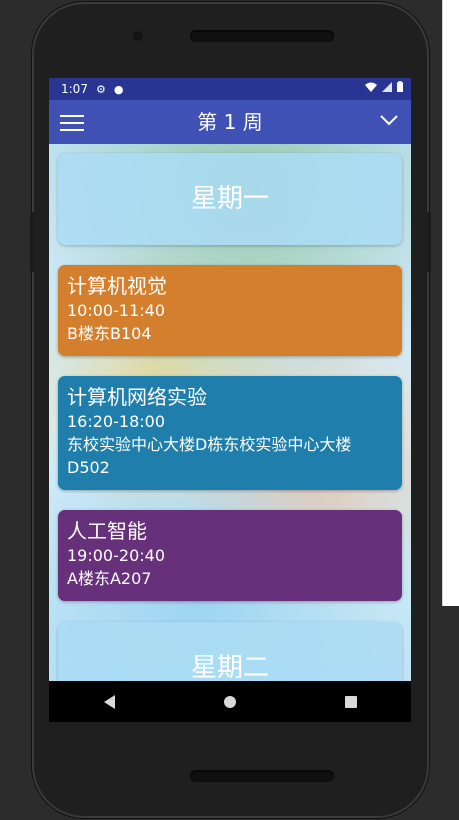 The height and width of the screenshot is (820, 459). Describe the element at coordinates (74, 89) in the screenshot. I see `status-time: 1:07` at that location.